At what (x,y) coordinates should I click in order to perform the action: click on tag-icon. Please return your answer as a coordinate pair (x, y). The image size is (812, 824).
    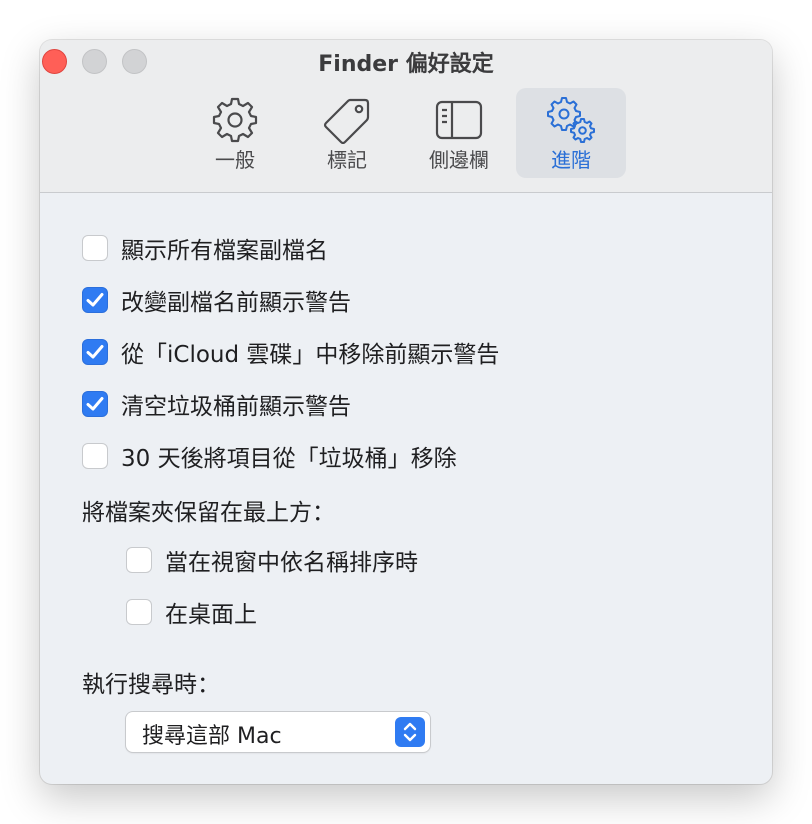
    Looking at the image, I should click on (346, 121).